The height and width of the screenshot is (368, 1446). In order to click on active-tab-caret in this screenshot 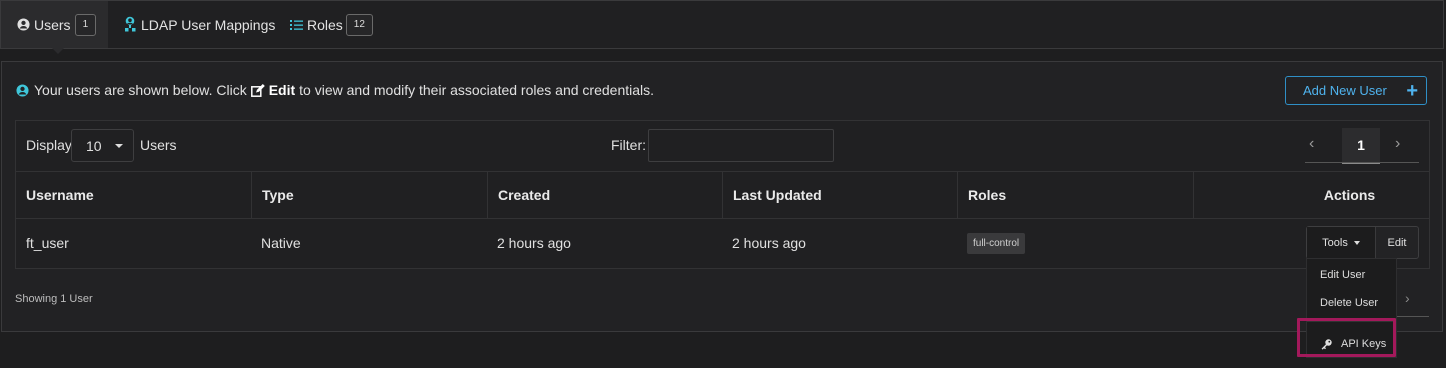, I will do `click(58, 50)`.